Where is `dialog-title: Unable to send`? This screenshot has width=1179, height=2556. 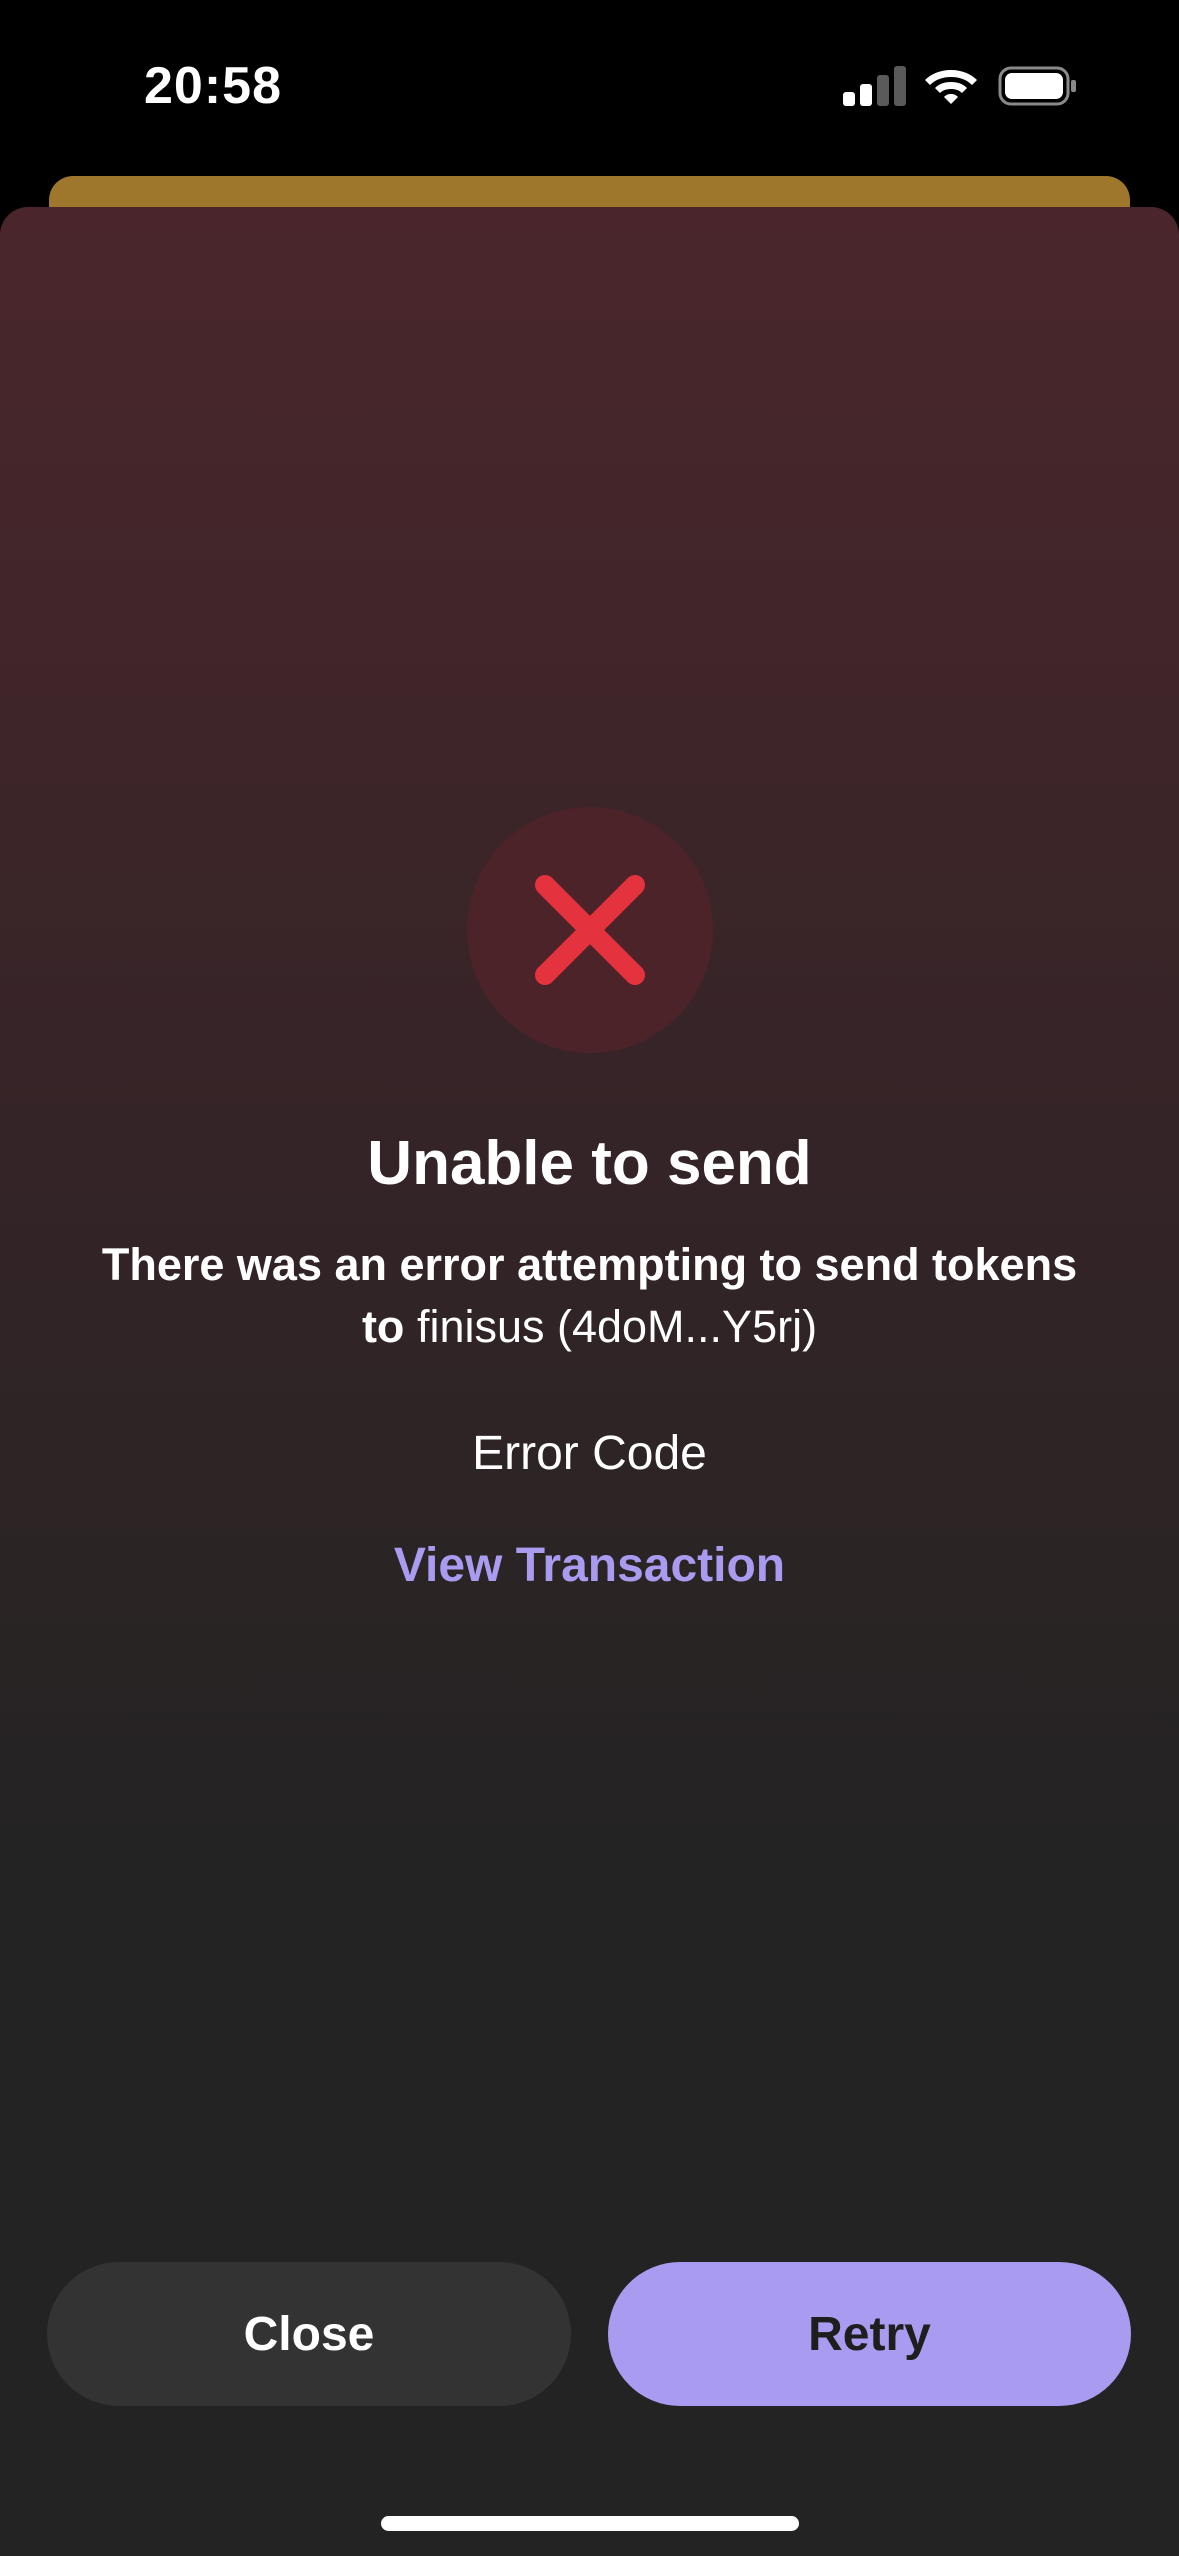 dialog-title: Unable to send is located at coordinates (589, 1163).